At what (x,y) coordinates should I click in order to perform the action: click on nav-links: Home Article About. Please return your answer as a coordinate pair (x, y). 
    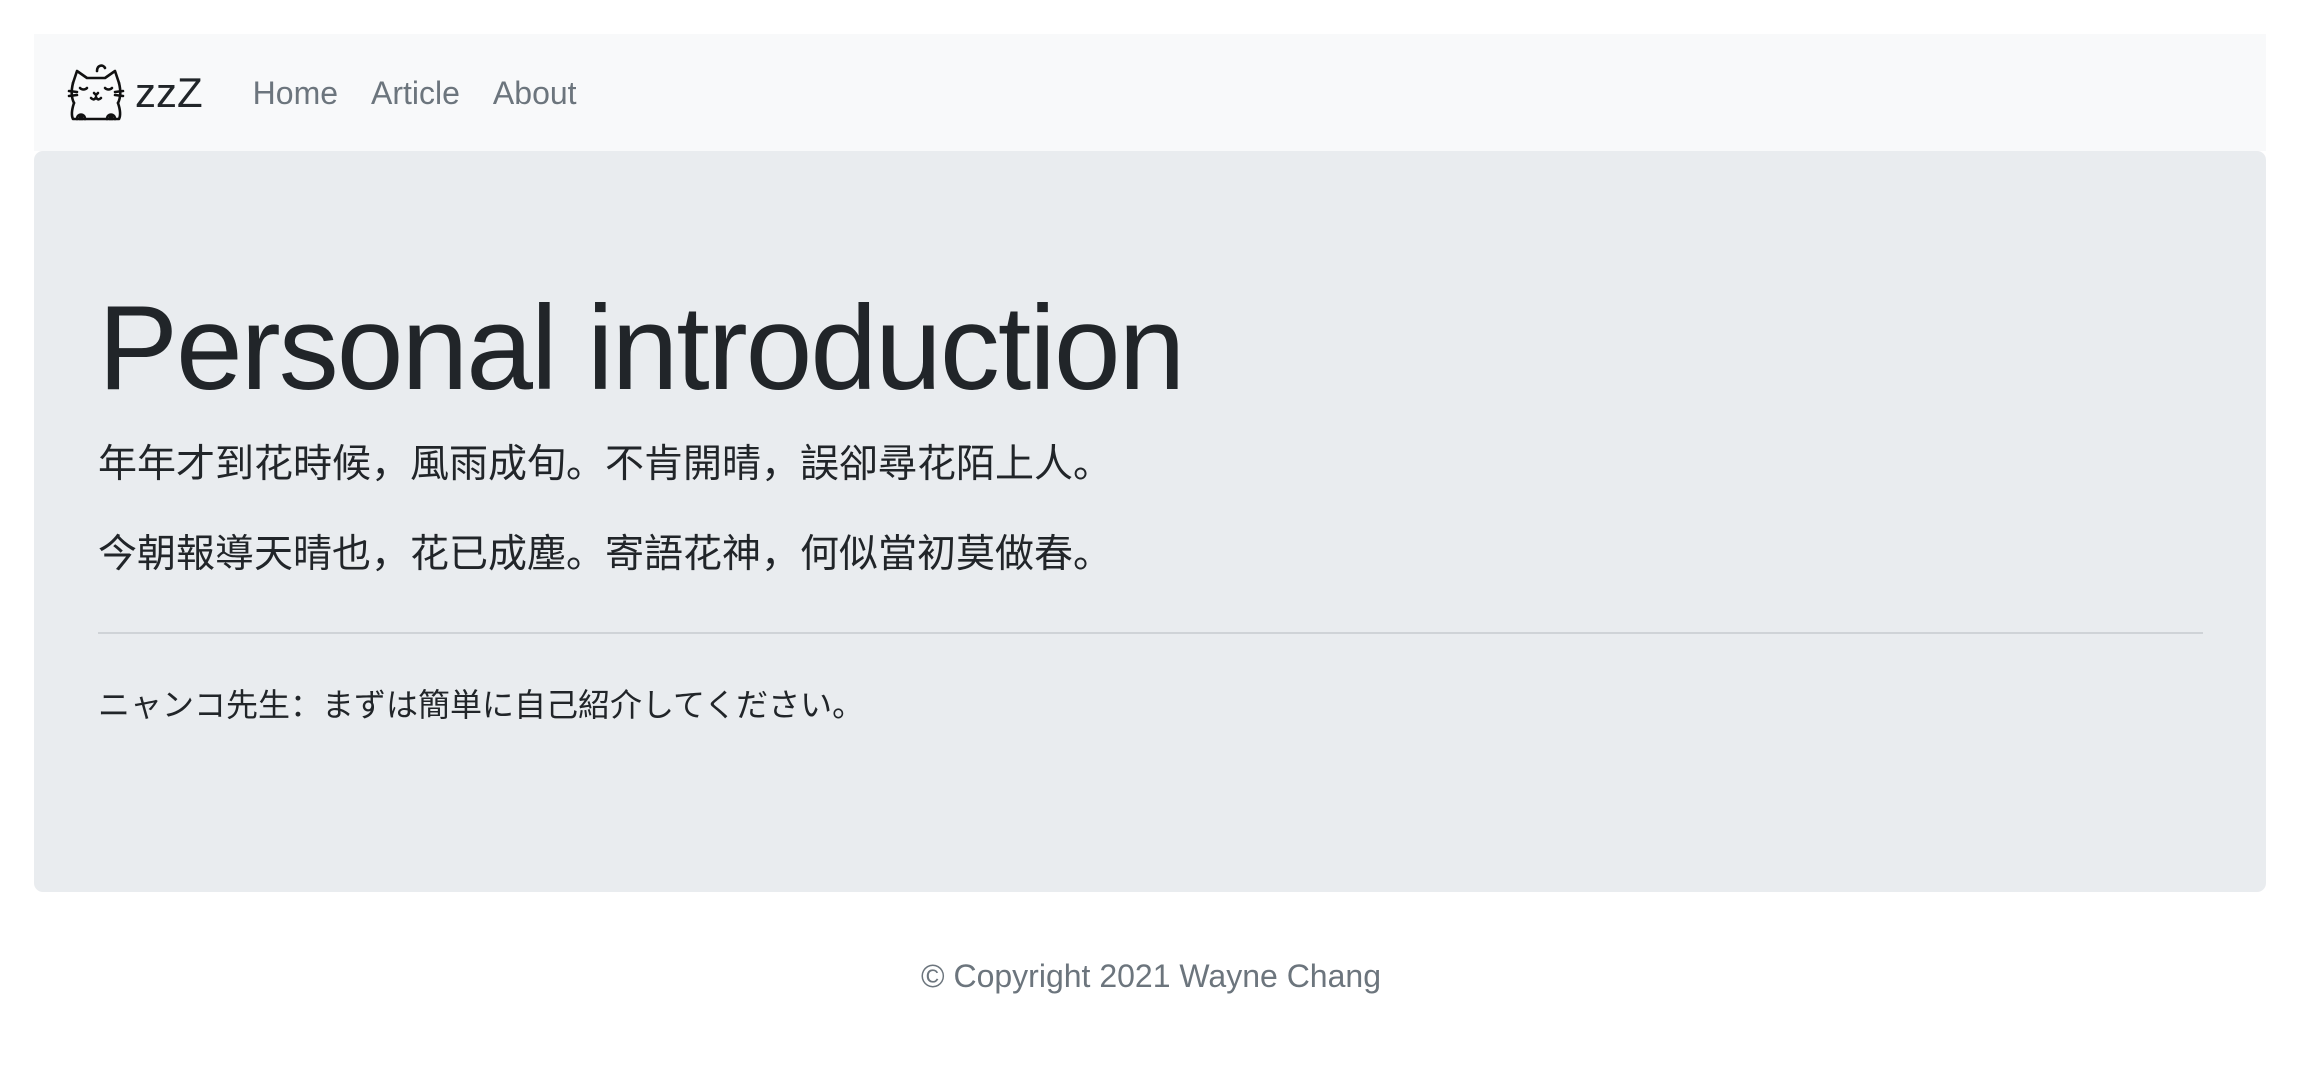
    Looking at the image, I should click on (431, 93).